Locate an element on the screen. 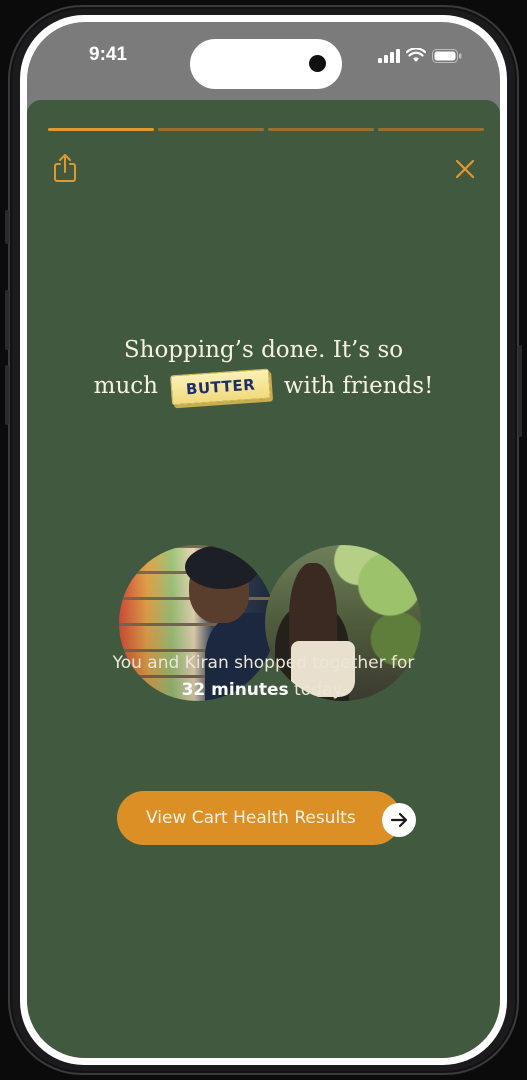  close-icon is located at coordinates (465, 169).